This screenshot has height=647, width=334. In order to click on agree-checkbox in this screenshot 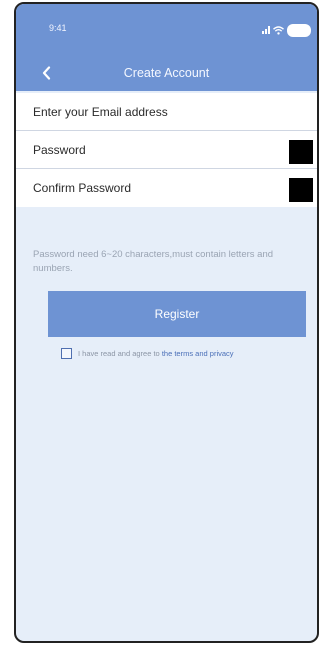, I will do `click(66, 353)`.